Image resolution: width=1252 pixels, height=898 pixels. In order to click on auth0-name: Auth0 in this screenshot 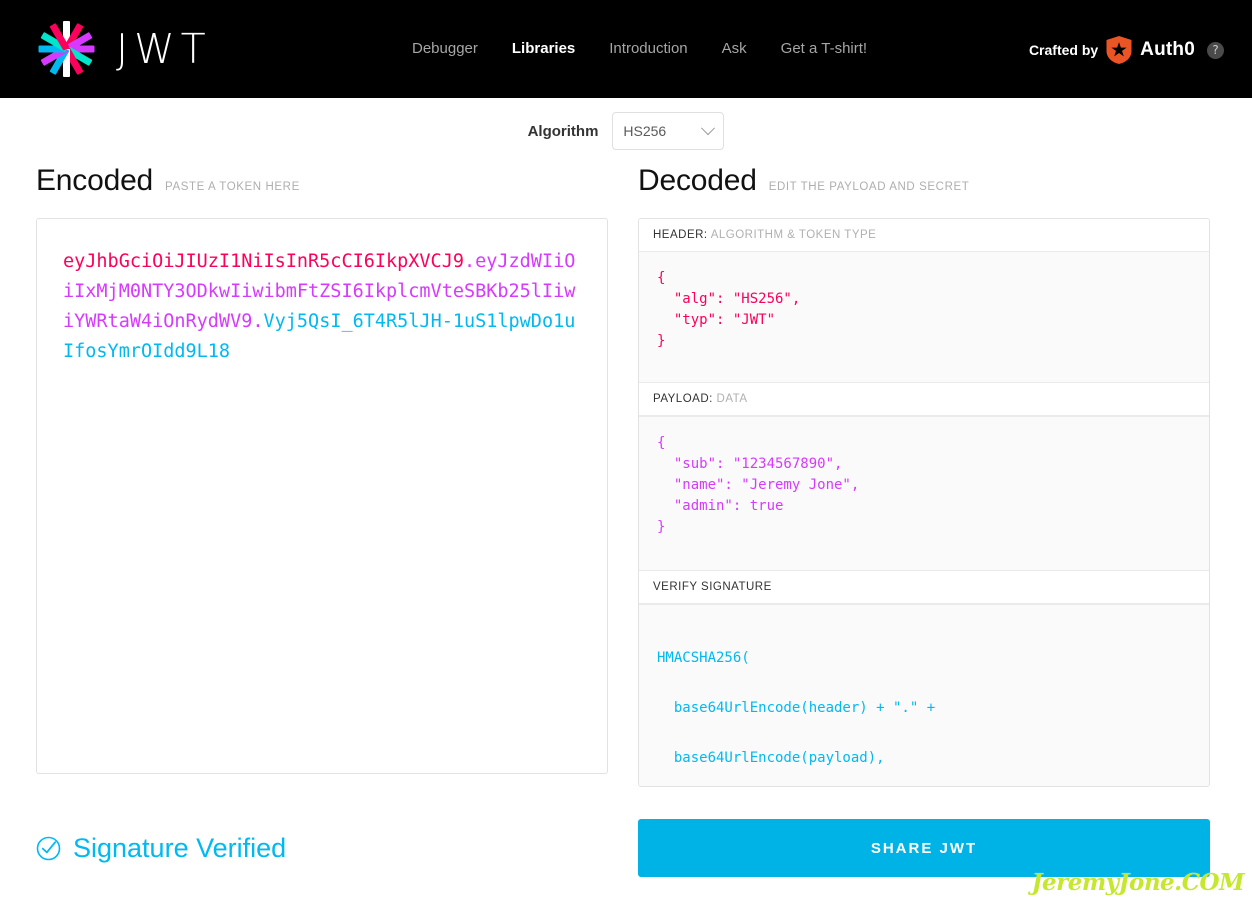, I will do `click(1167, 49)`.